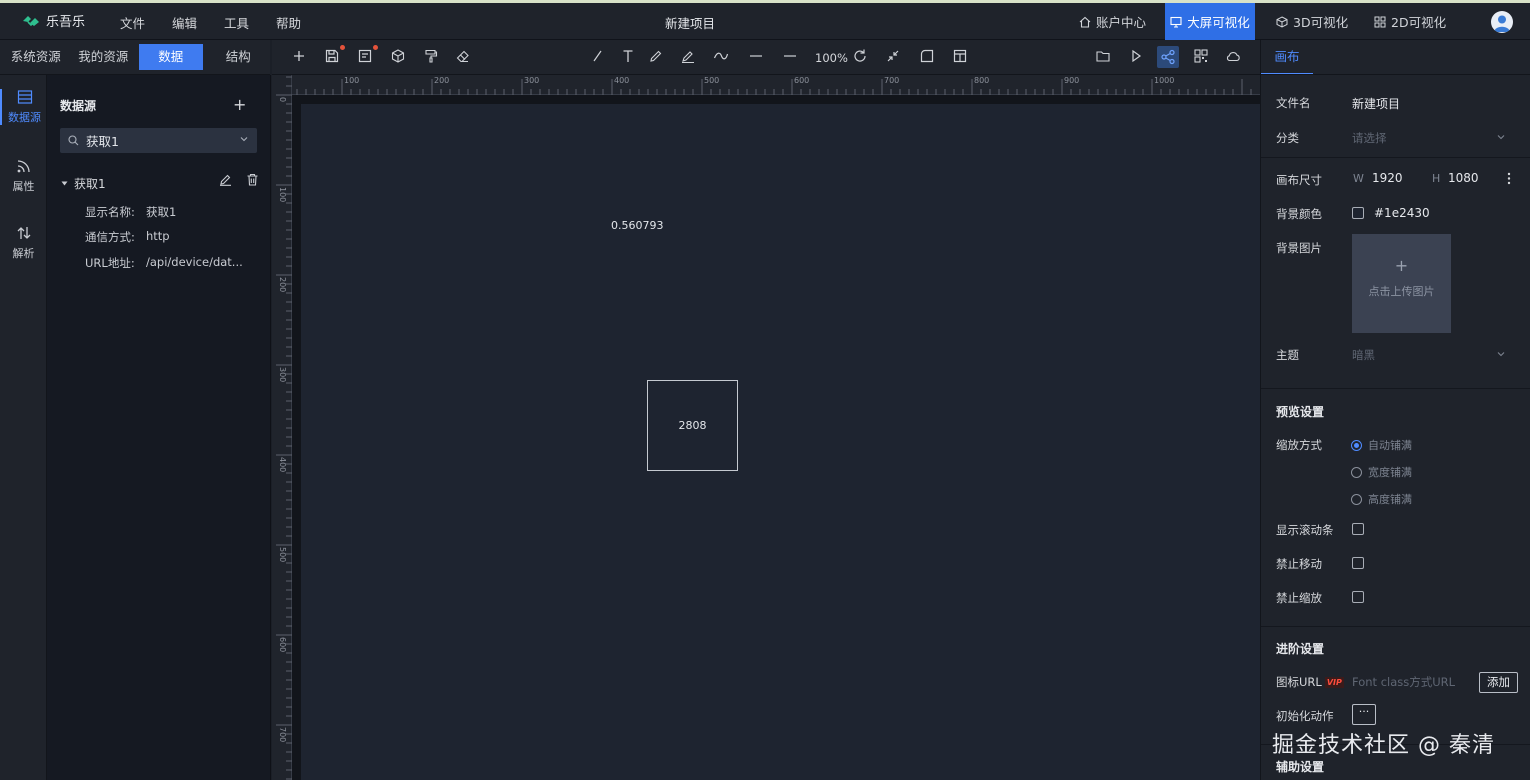 This screenshot has width=1530, height=780. Describe the element at coordinates (252, 179) in the screenshot. I see `delete-icon` at that location.